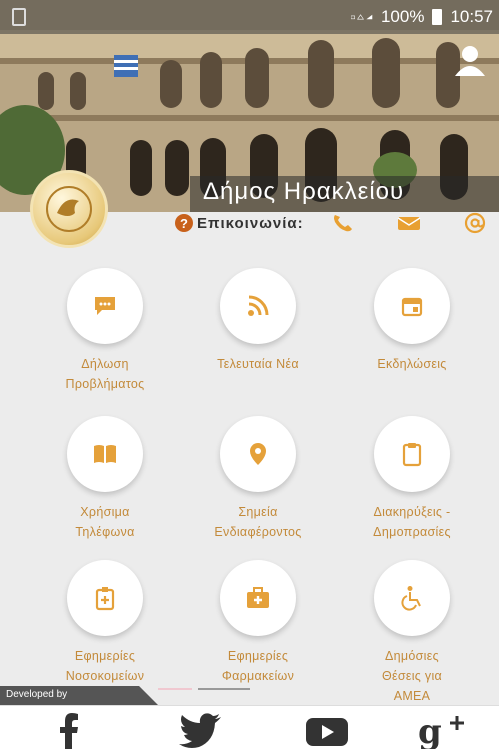 Image resolution: width=499 pixels, height=755 pixels. What do you see at coordinates (69, 731) in the screenshot?
I see `facebook-icon` at bounding box center [69, 731].